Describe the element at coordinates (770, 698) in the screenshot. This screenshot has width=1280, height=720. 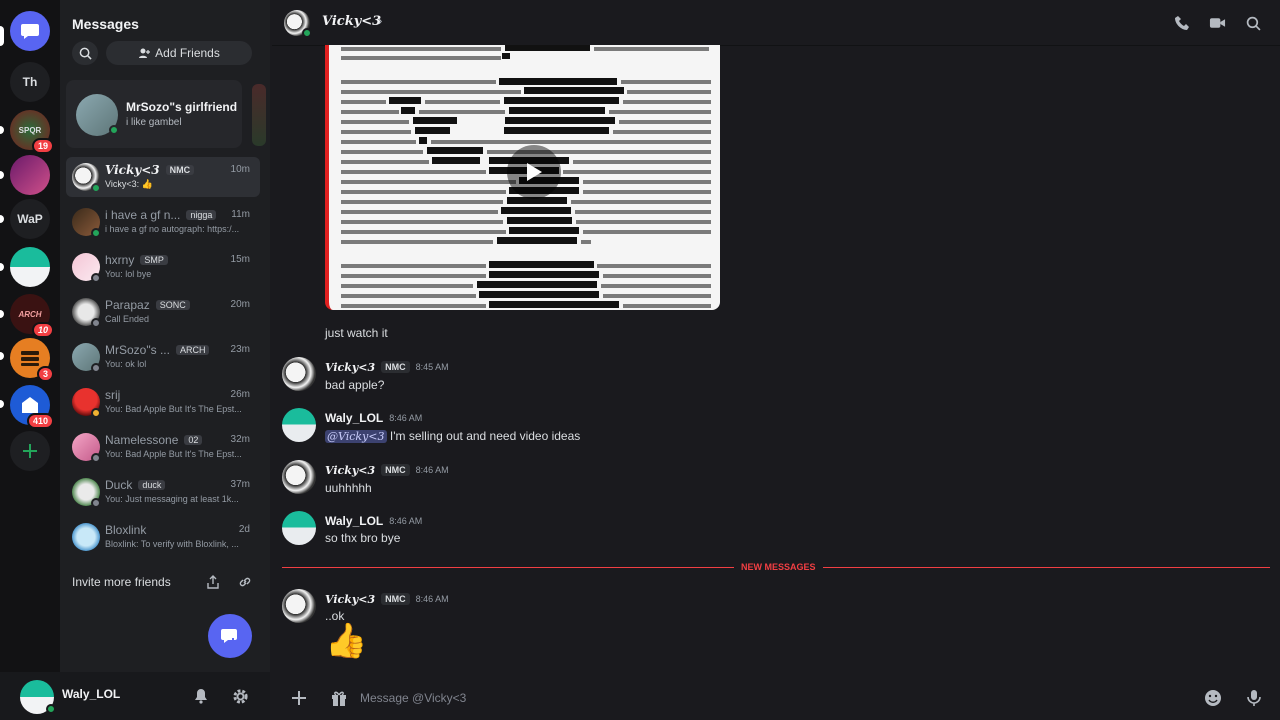
I see `message-input` at that location.